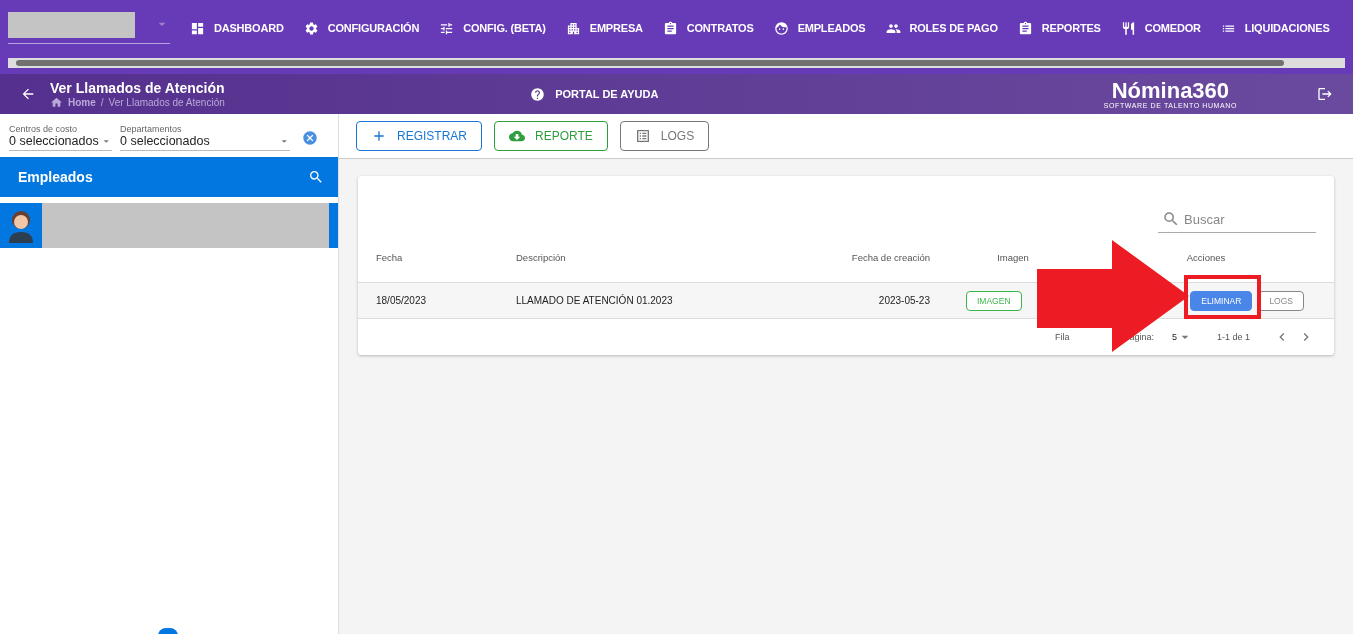  What do you see at coordinates (819, 28) in the screenshot?
I see `nav-link: EMPLEADOS` at bounding box center [819, 28].